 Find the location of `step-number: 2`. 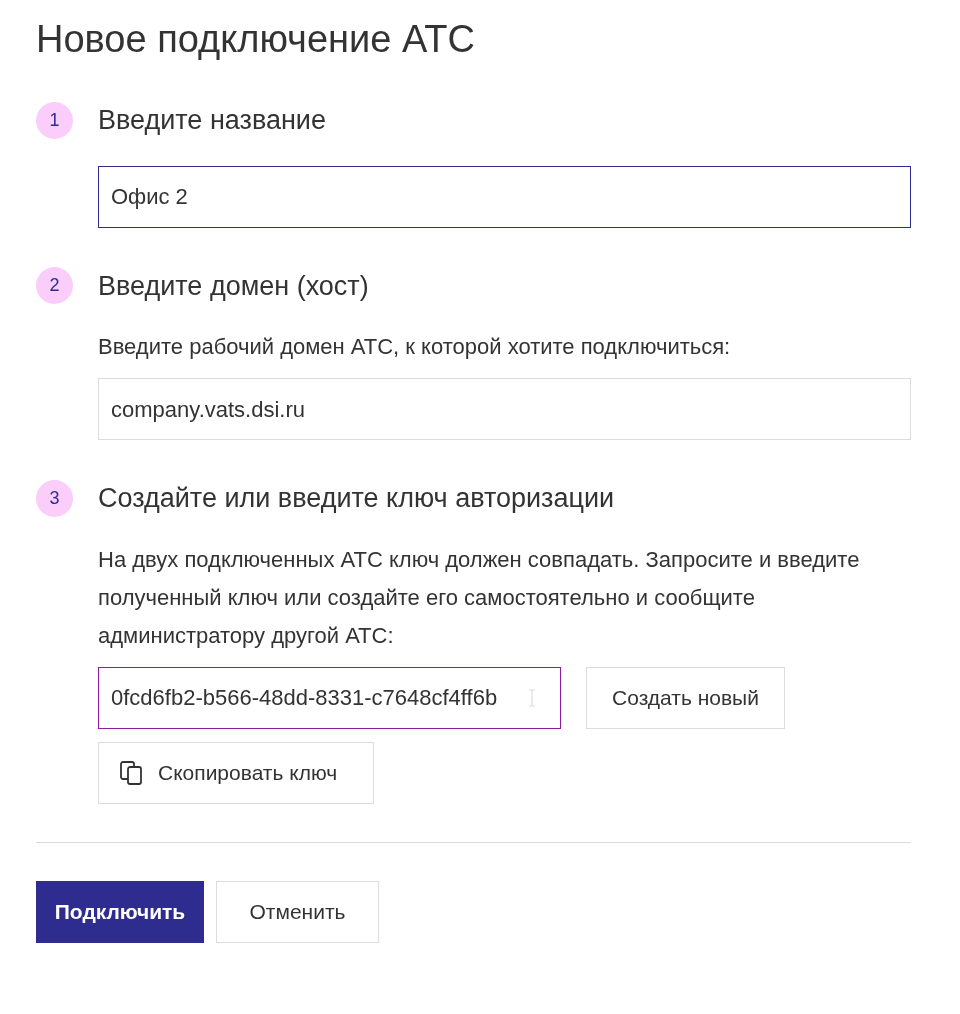

step-number: 2 is located at coordinates (54, 286).